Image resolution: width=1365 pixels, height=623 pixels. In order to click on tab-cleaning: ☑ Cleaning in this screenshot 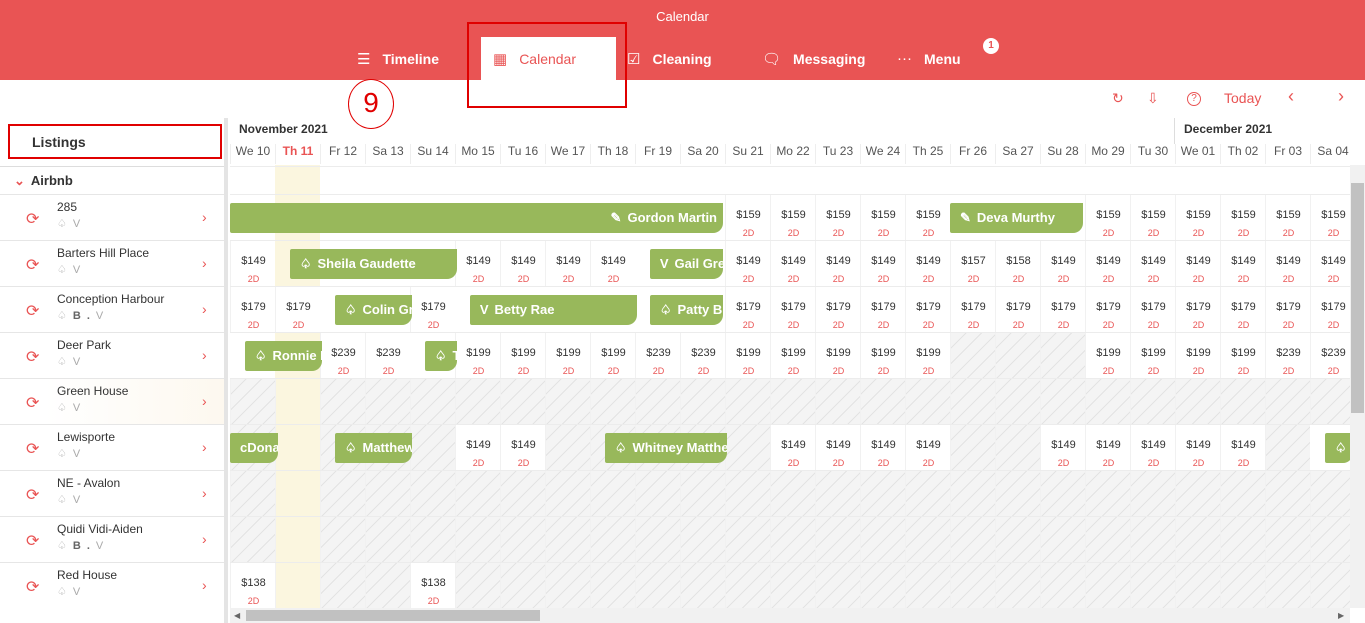, I will do `click(663, 58)`.